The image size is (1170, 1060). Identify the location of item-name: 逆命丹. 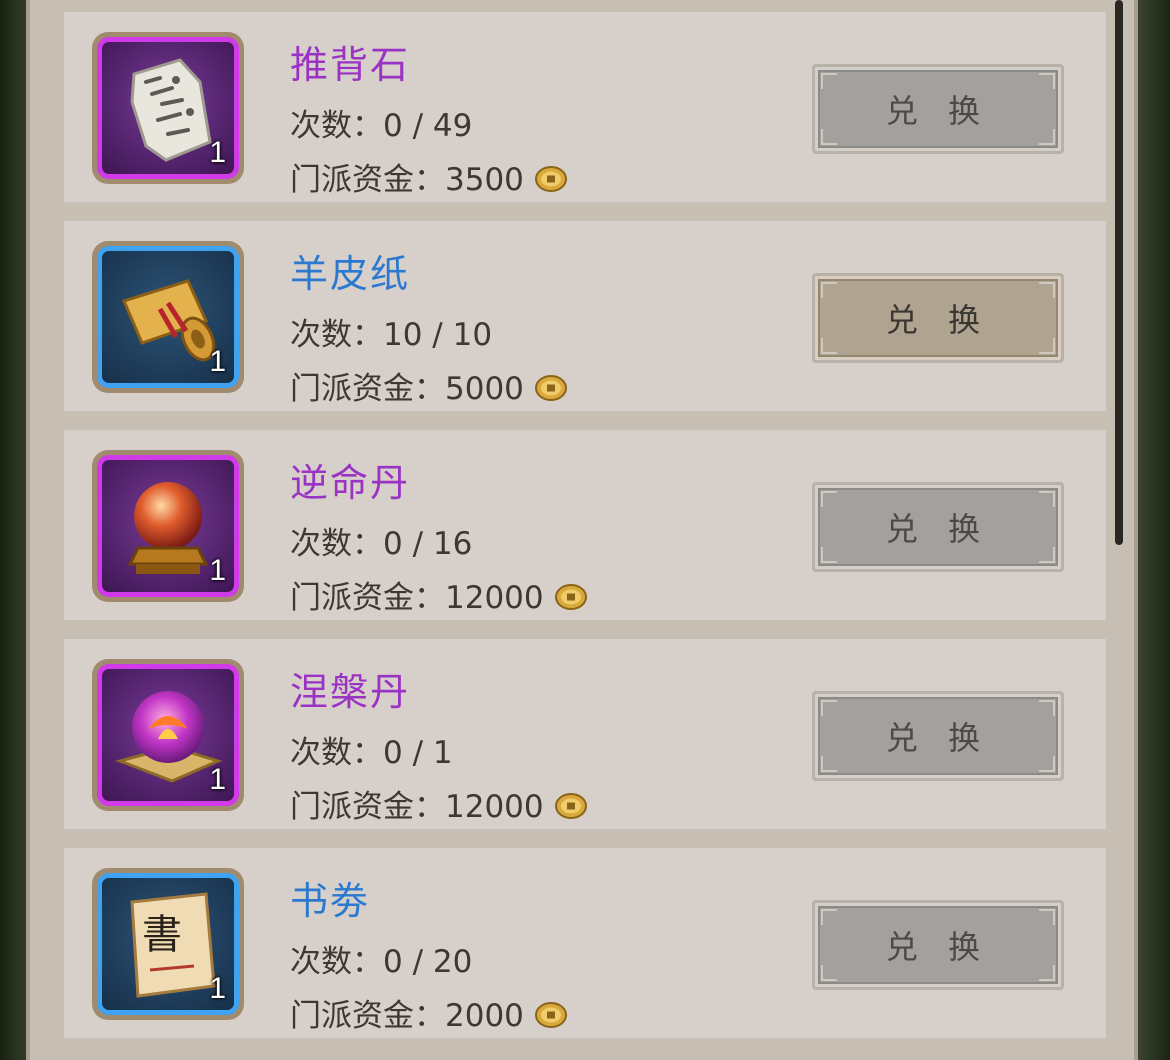
(350, 483).